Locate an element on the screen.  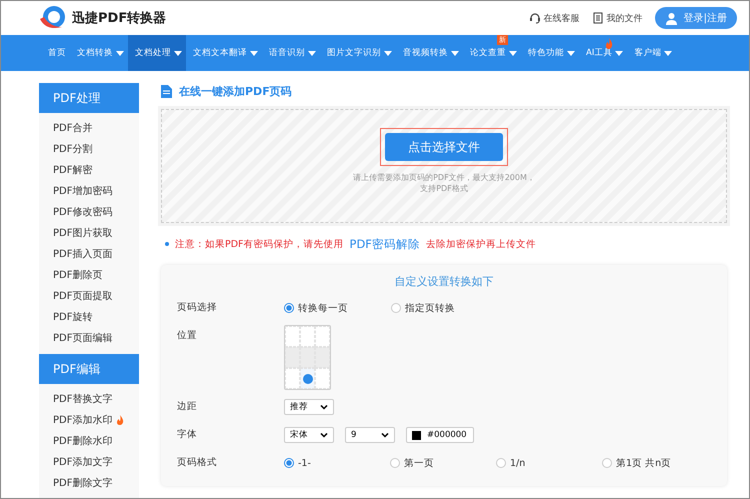
field-label: 页码格式 is located at coordinates (197, 463).